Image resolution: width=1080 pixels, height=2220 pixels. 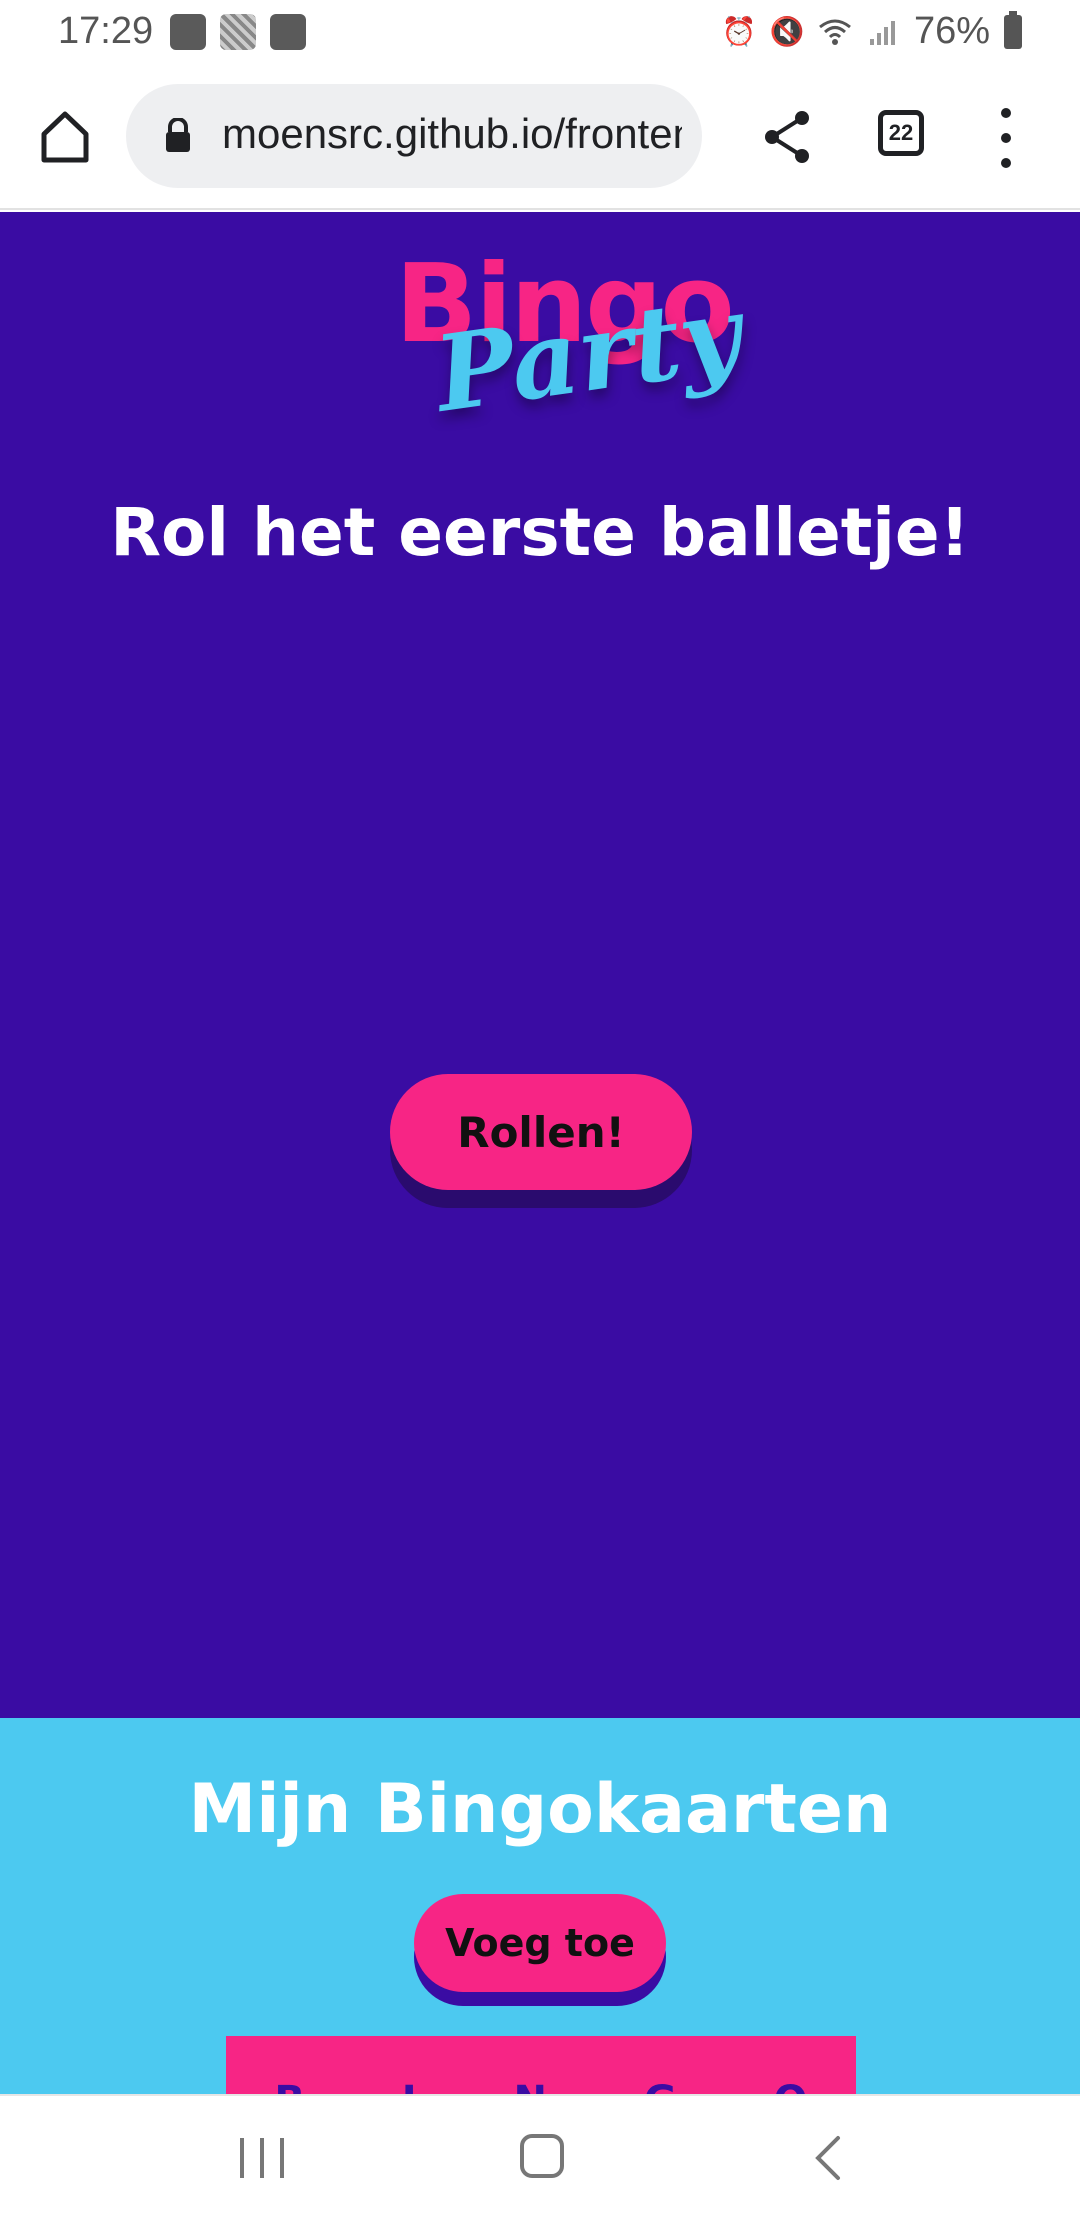 What do you see at coordinates (289, 2086) in the screenshot?
I see `bingo-letter-b: B` at bounding box center [289, 2086].